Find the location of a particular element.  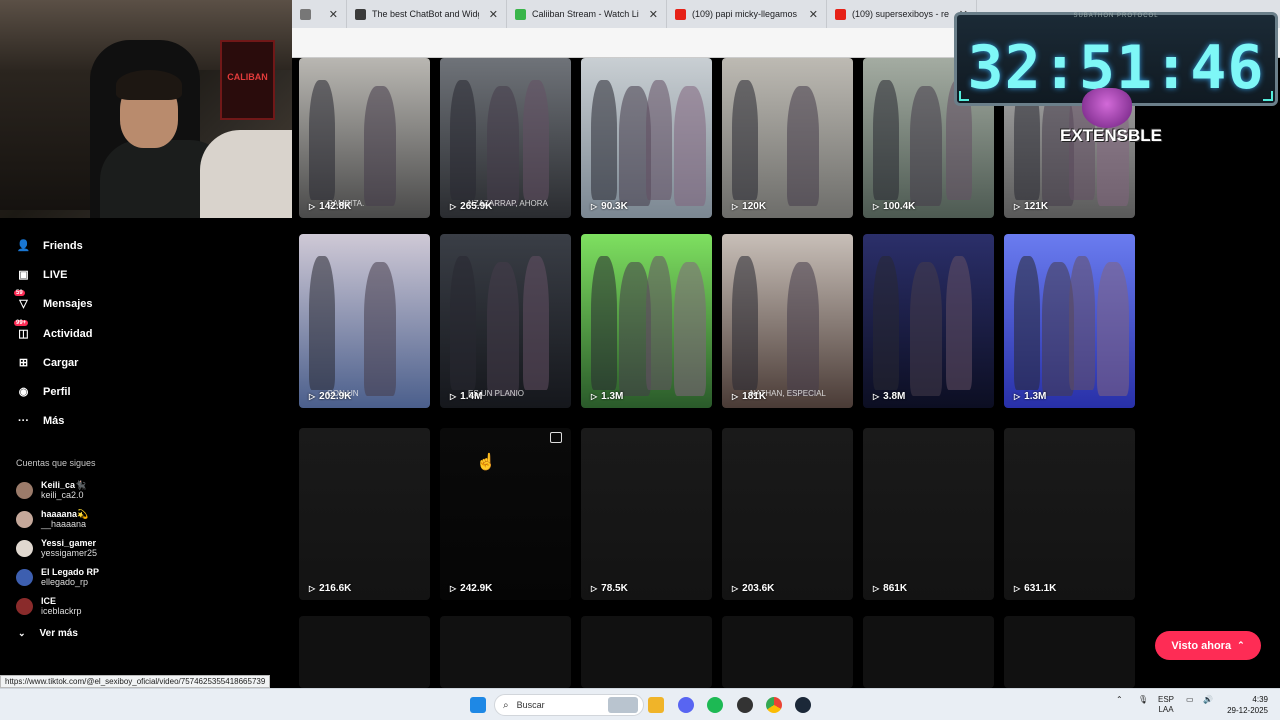

video-card: ▷ 120K is located at coordinates (787, 138).